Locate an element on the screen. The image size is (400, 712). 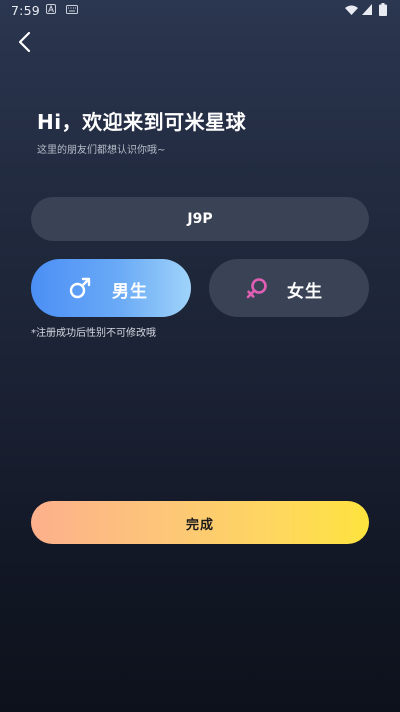
nickname-input is located at coordinates (200, 219).